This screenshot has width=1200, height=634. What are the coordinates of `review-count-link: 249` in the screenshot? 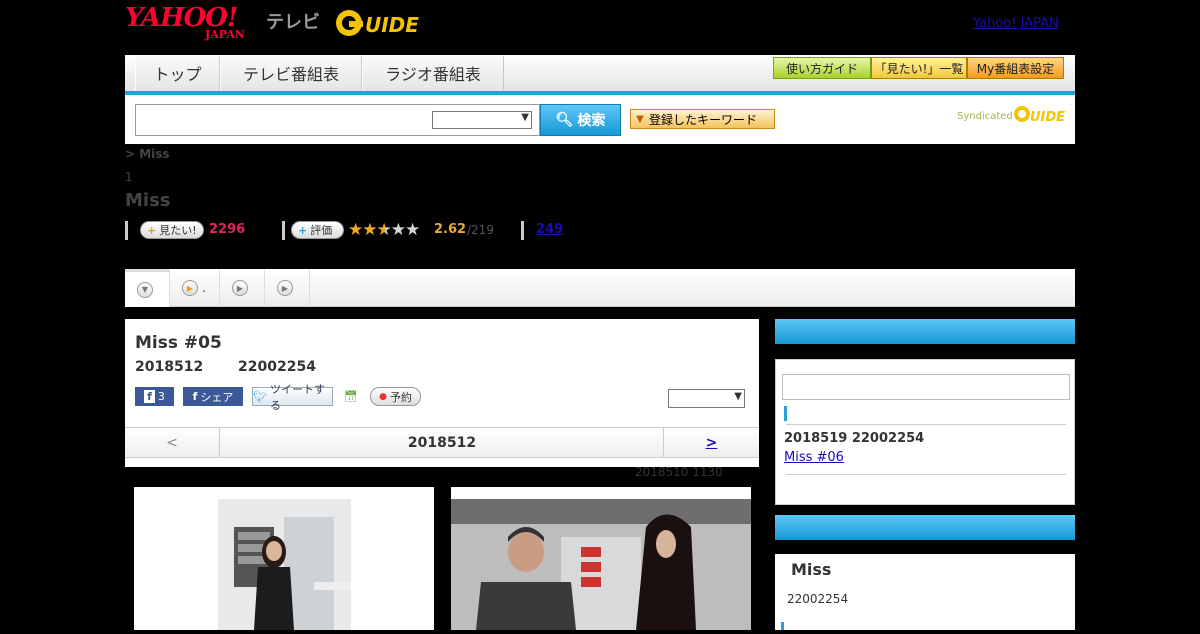 It's located at (549, 229).